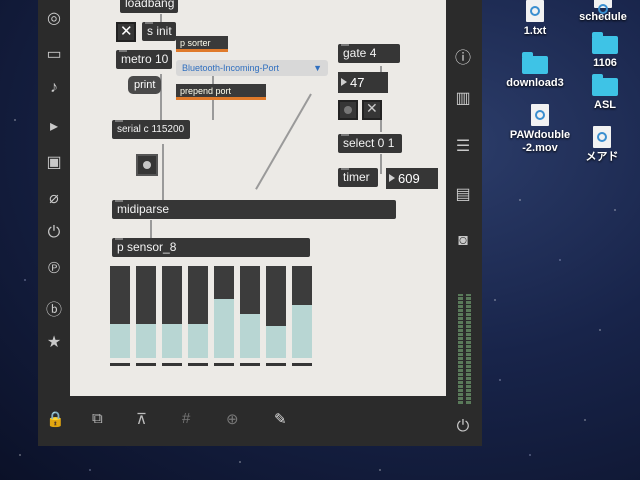 The width and height of the screenshot is (640, 480). I want to click on desktop-icon-schedule: schedule, so click(603, 12).